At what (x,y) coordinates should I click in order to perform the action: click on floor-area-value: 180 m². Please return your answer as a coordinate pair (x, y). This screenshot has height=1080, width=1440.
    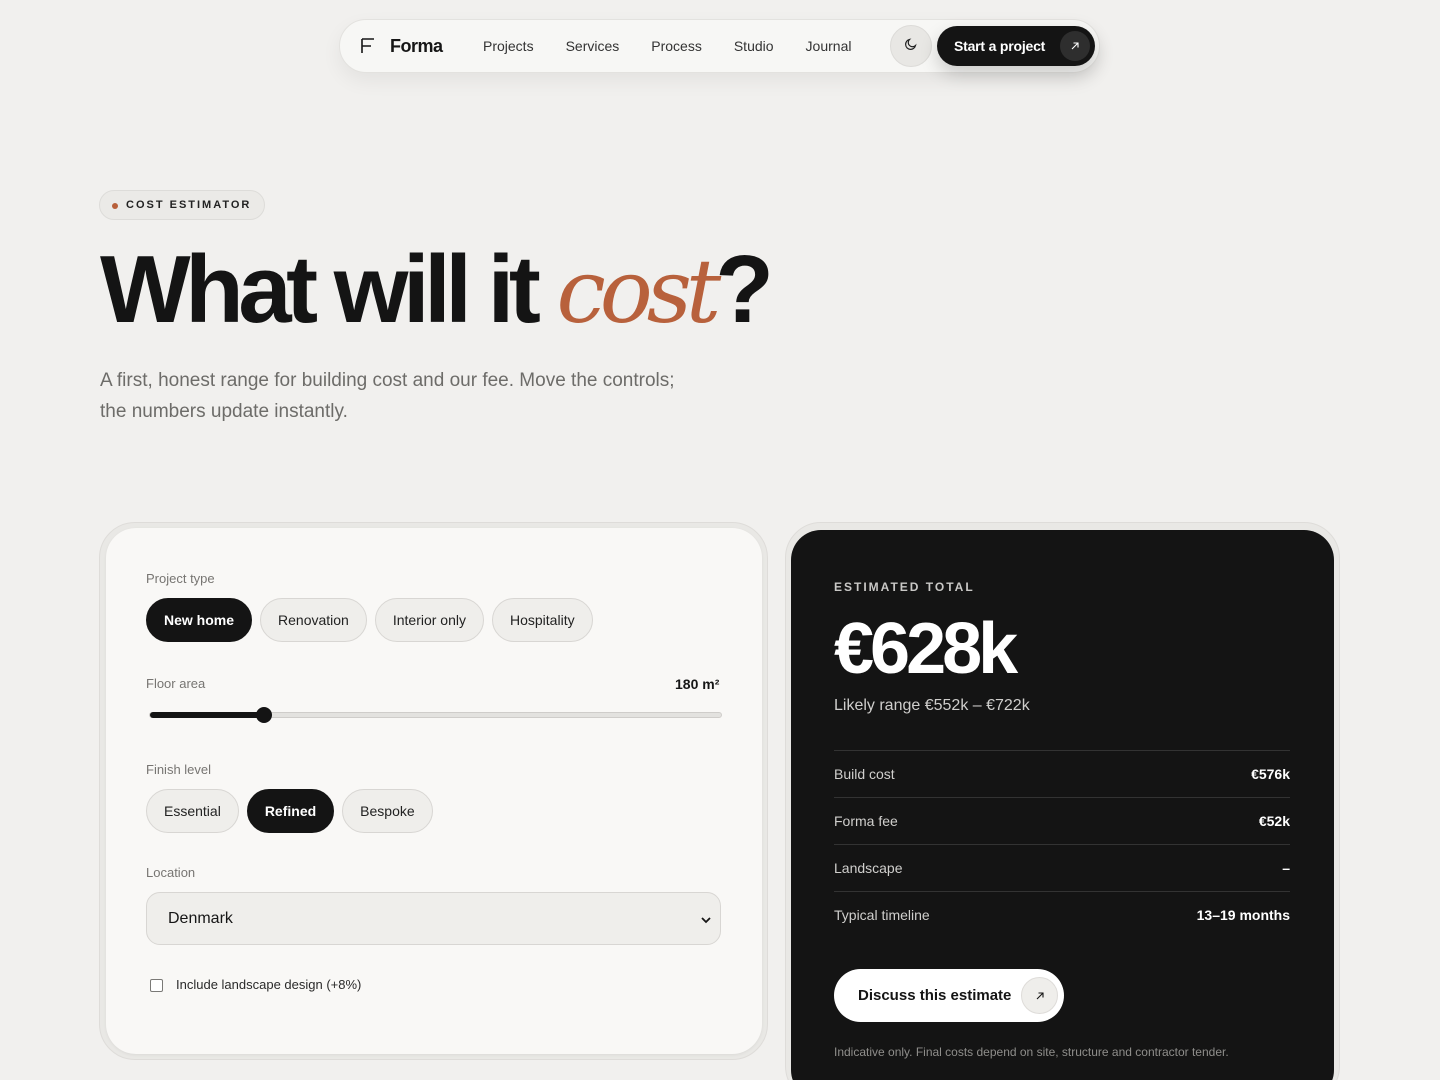
    Looking at the image, I should click on (697, 684).